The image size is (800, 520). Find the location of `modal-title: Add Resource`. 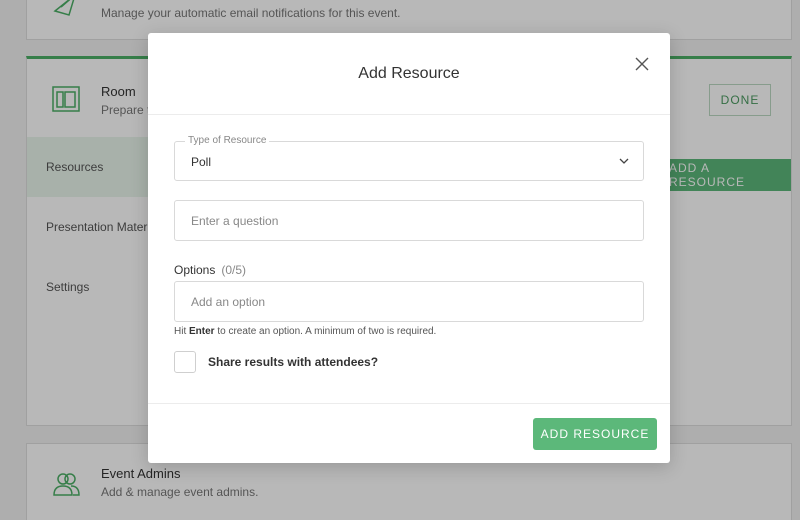

modal-title: Add Resource is located at coordinates (409, 73).